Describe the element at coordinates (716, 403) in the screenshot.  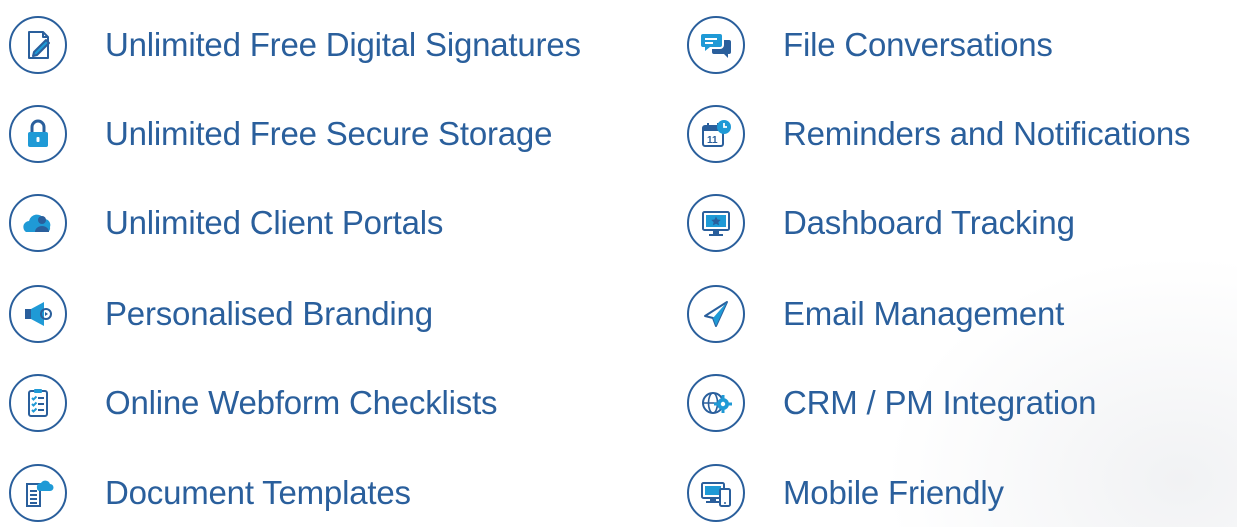
I see `globe-gear-icon` at that location.